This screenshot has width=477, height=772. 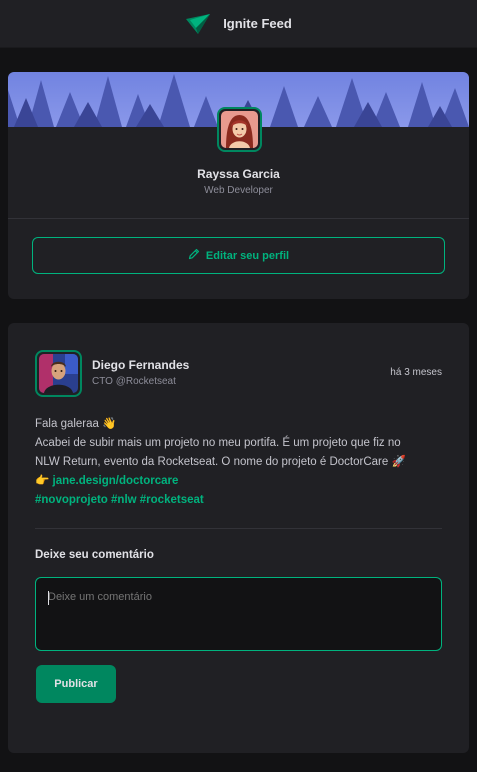 I want to click on profile-avatar, so click(x=239, y=129).